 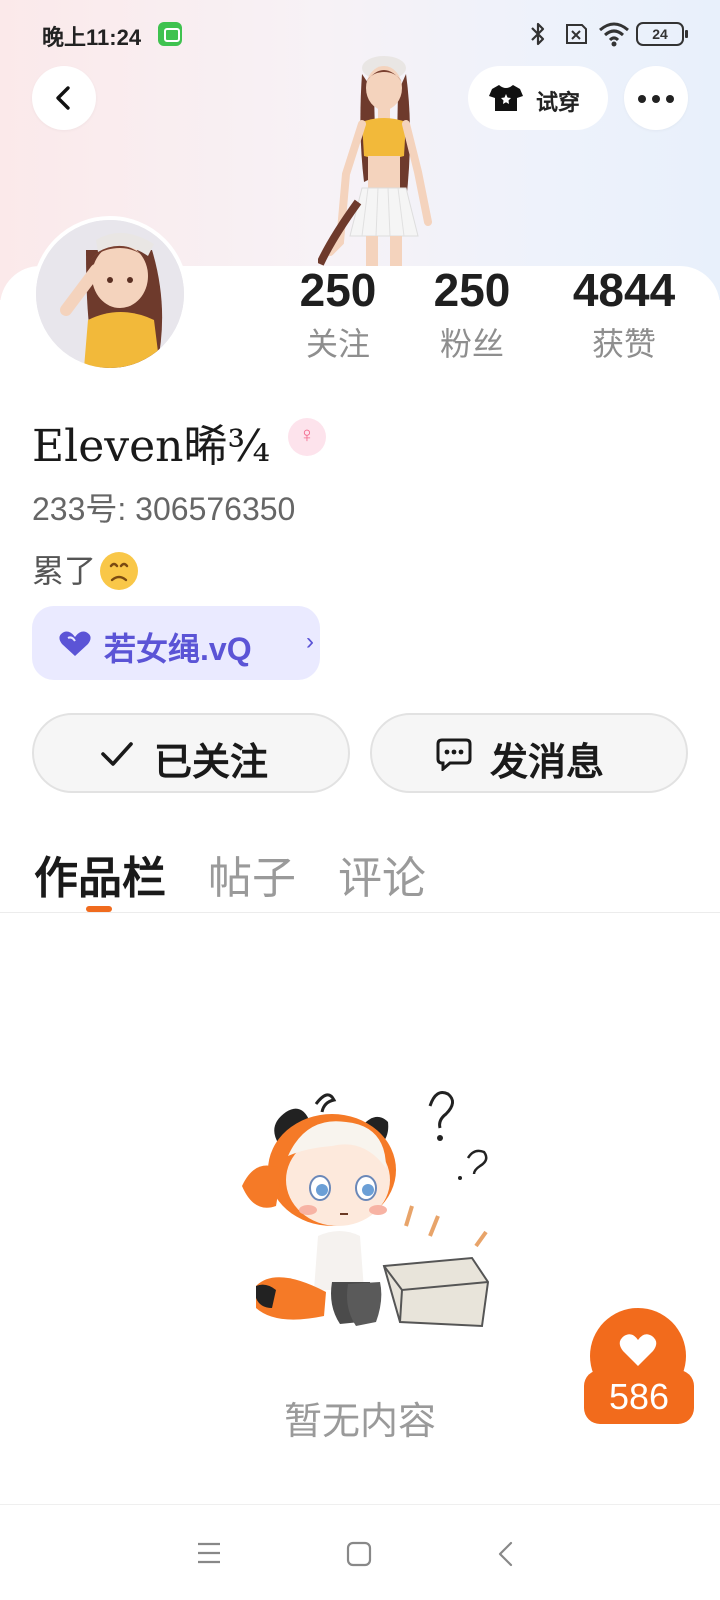 What do you see at coordinates (662, 34) in the screenshot?
I see `battery-indicator: 24` at bounding box center [662, 34].